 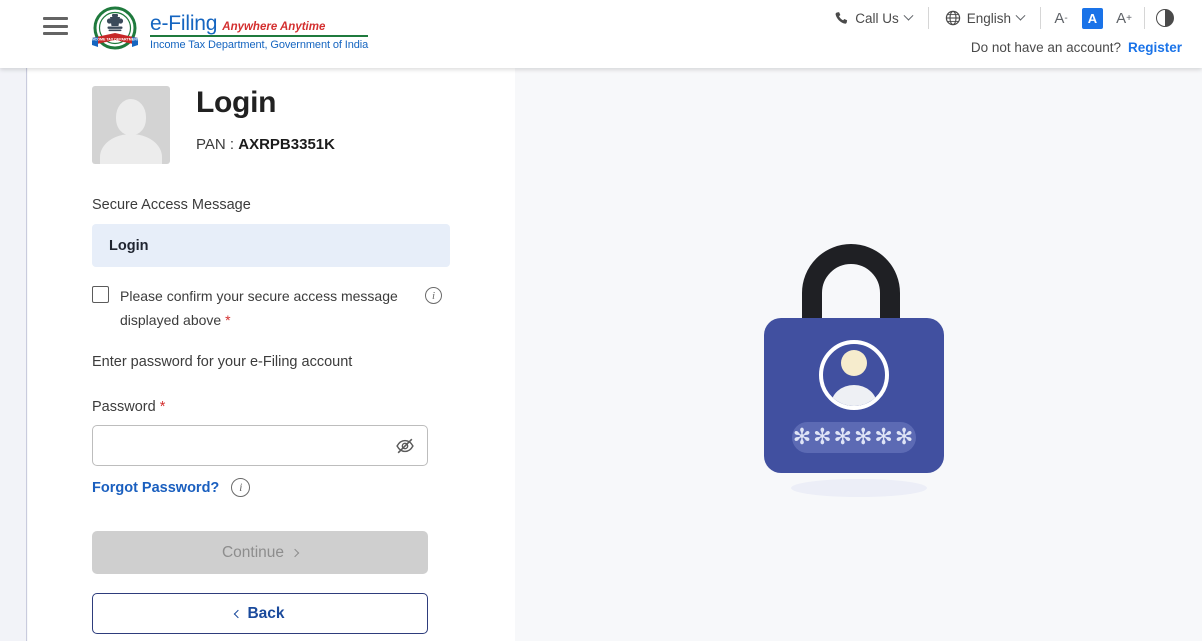 I want to click on phone-icon, so click(x=841, y=17).